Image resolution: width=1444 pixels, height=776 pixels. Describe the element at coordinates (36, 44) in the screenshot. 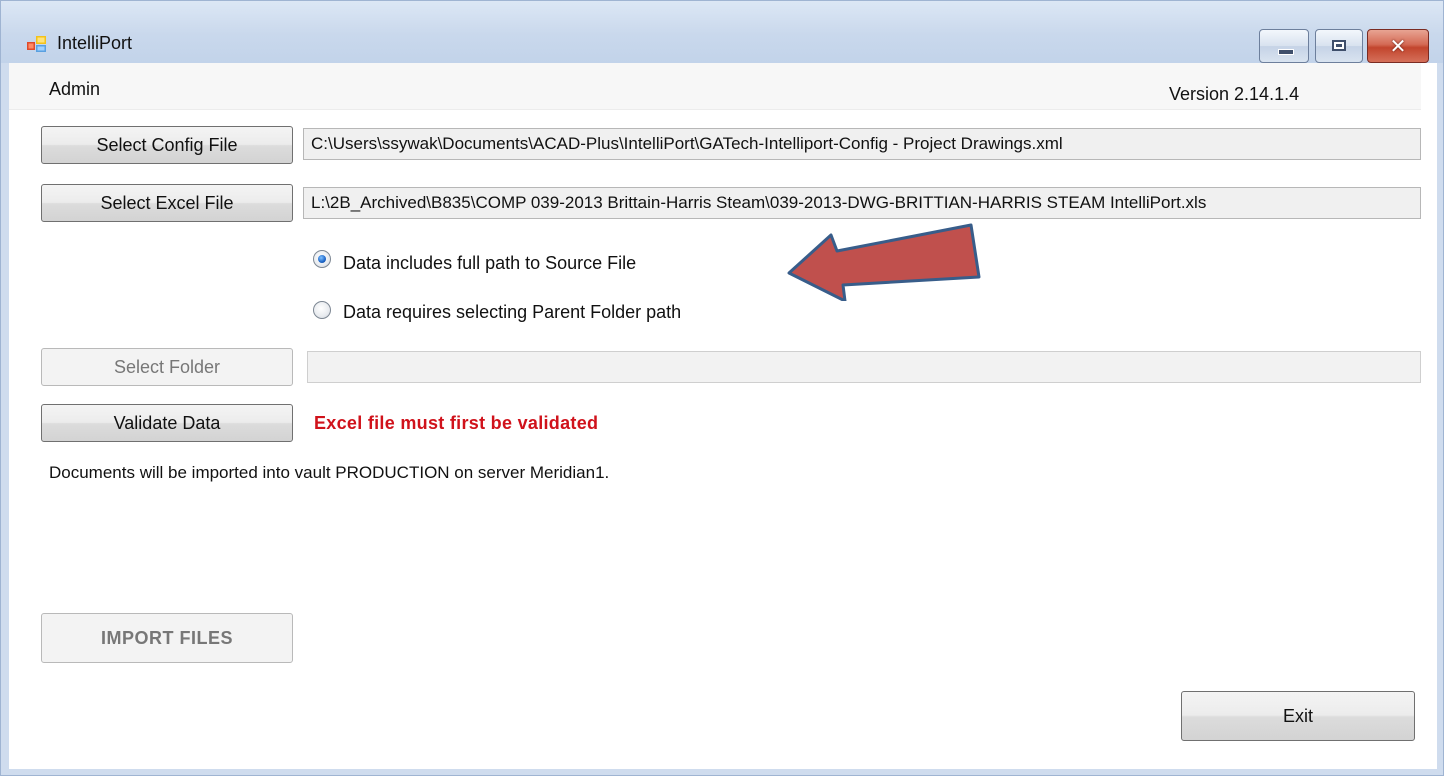

I see `app-window-icon` at that location.